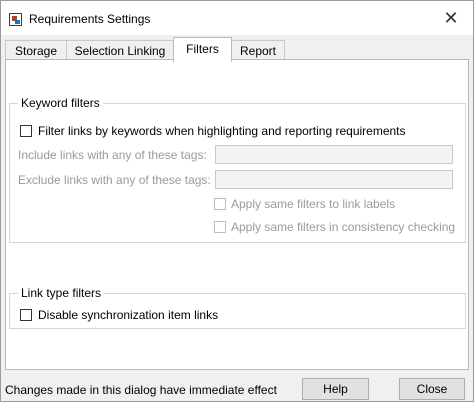 The width and height of the screenshot is (474, 402). Describe the element at coordinates (128, 315) in the screenshot. I see `disable-sync-label: Disable synchronization item links` at that location.